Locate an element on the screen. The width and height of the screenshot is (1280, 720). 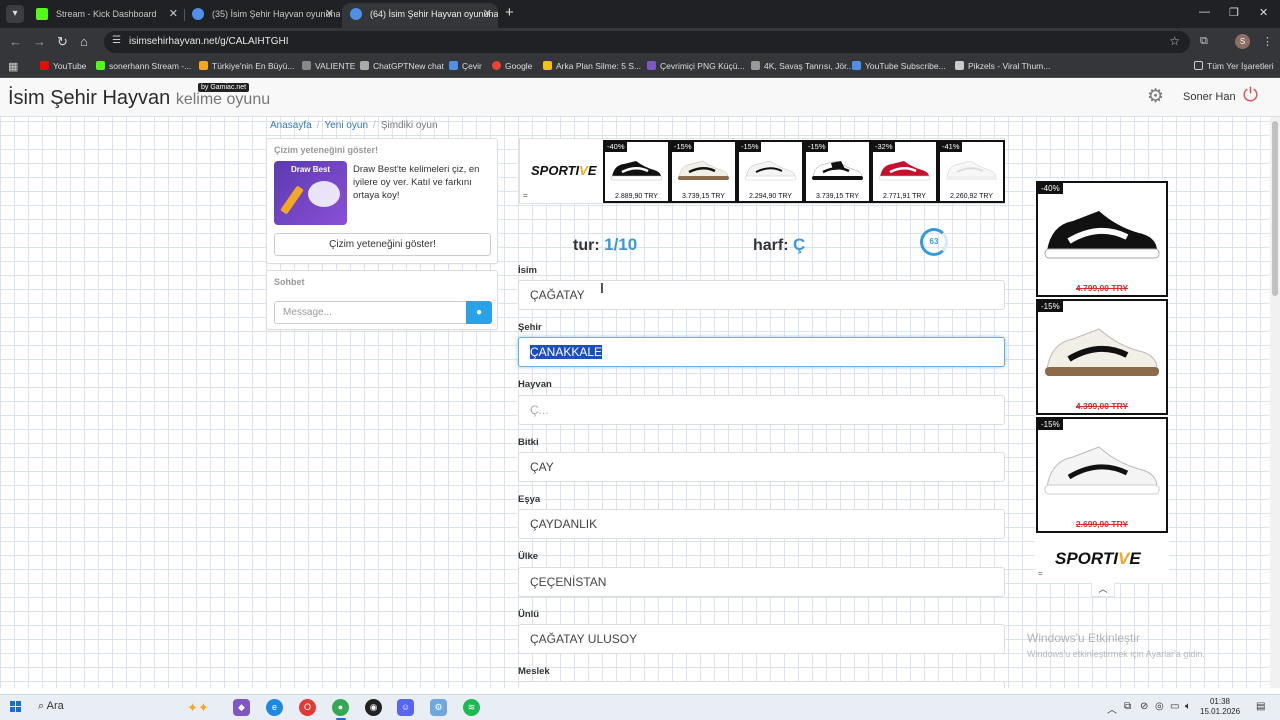
address-bar: ☰ isimsehirhayvan.net/g/CALAIHTGHI ☆ is located at coordinates (647, 42).